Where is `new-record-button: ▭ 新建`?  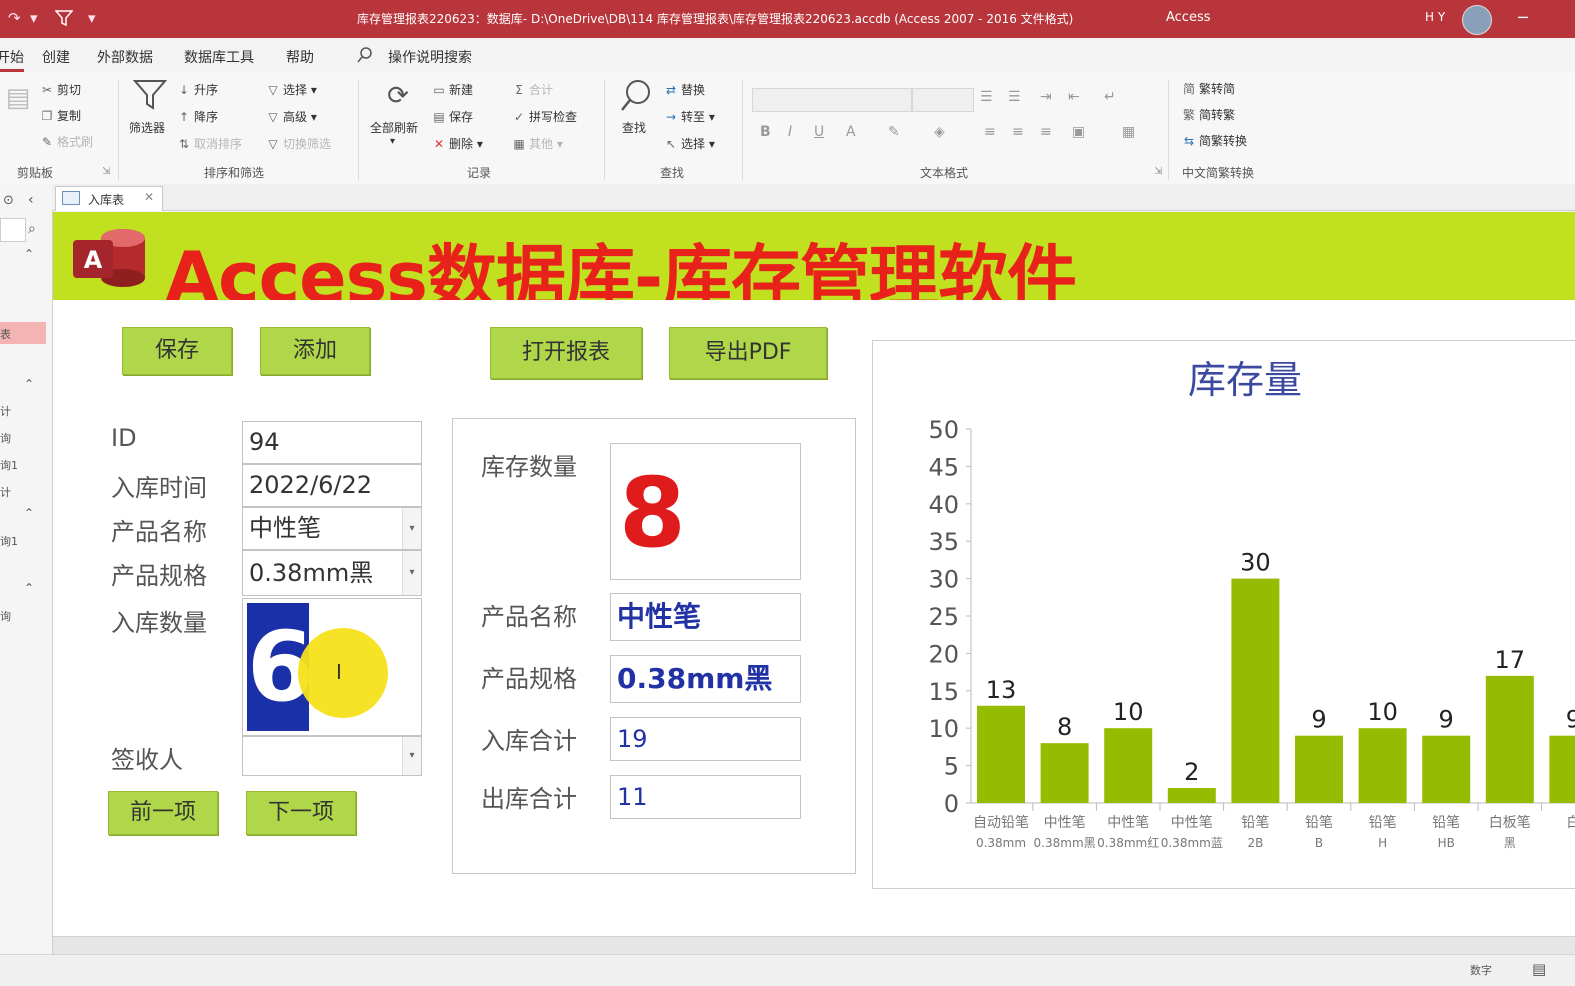 new-record-button: ▭ 新建 is located at coordinates (452, 89).